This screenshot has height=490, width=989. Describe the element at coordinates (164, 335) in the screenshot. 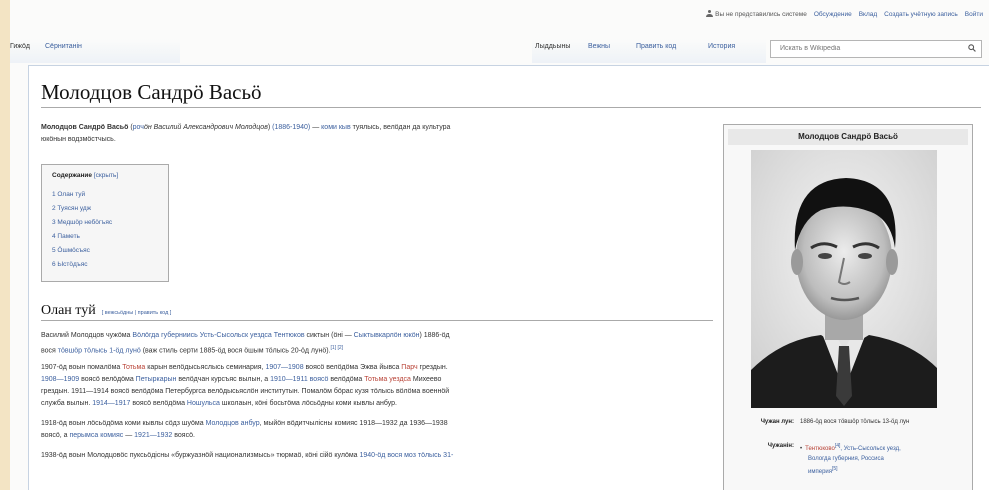

I see `vologda-link: Вӧлӧгда губерниись` at that location.